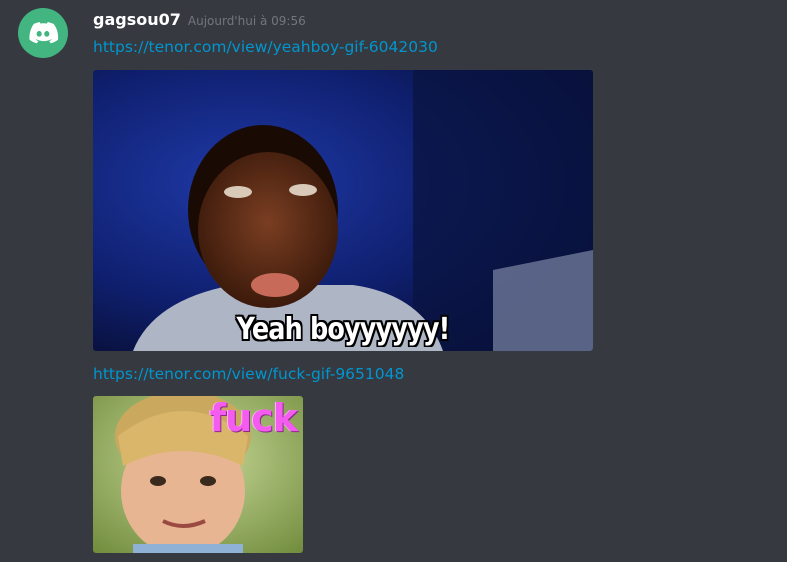 Image resolution: width=787 pixels, height=562 pixels. Describe the element at coordinates (198, 474) in the screenshot. I see `gif-embed-fuck: fuck` at that location.